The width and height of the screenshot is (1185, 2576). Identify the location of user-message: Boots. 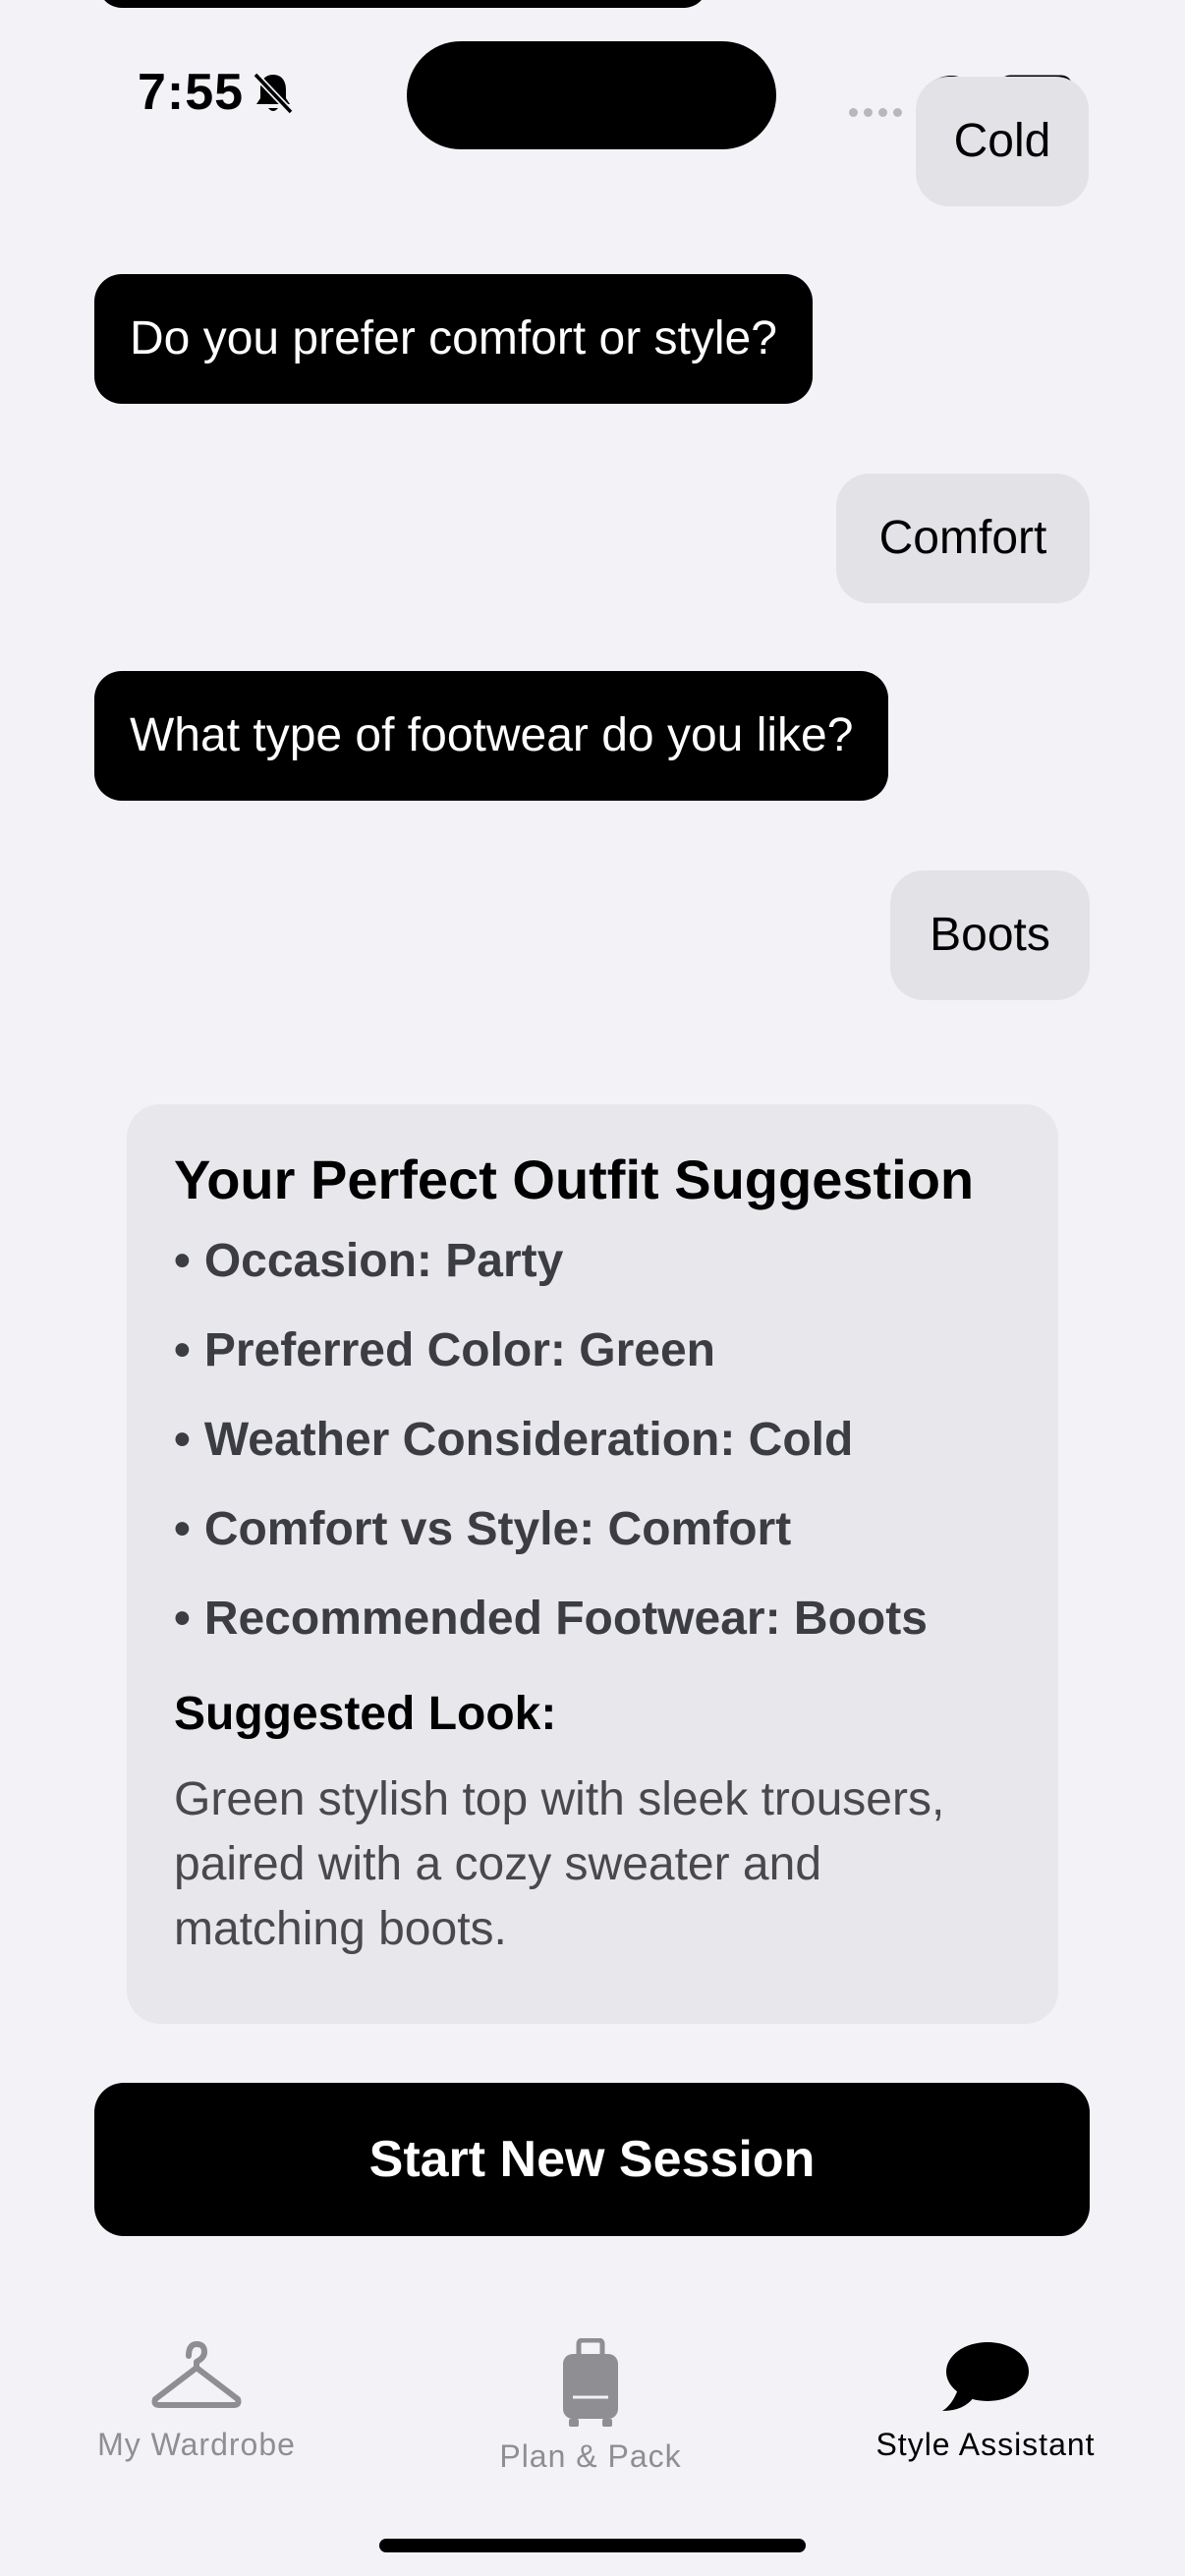
(990, 935).